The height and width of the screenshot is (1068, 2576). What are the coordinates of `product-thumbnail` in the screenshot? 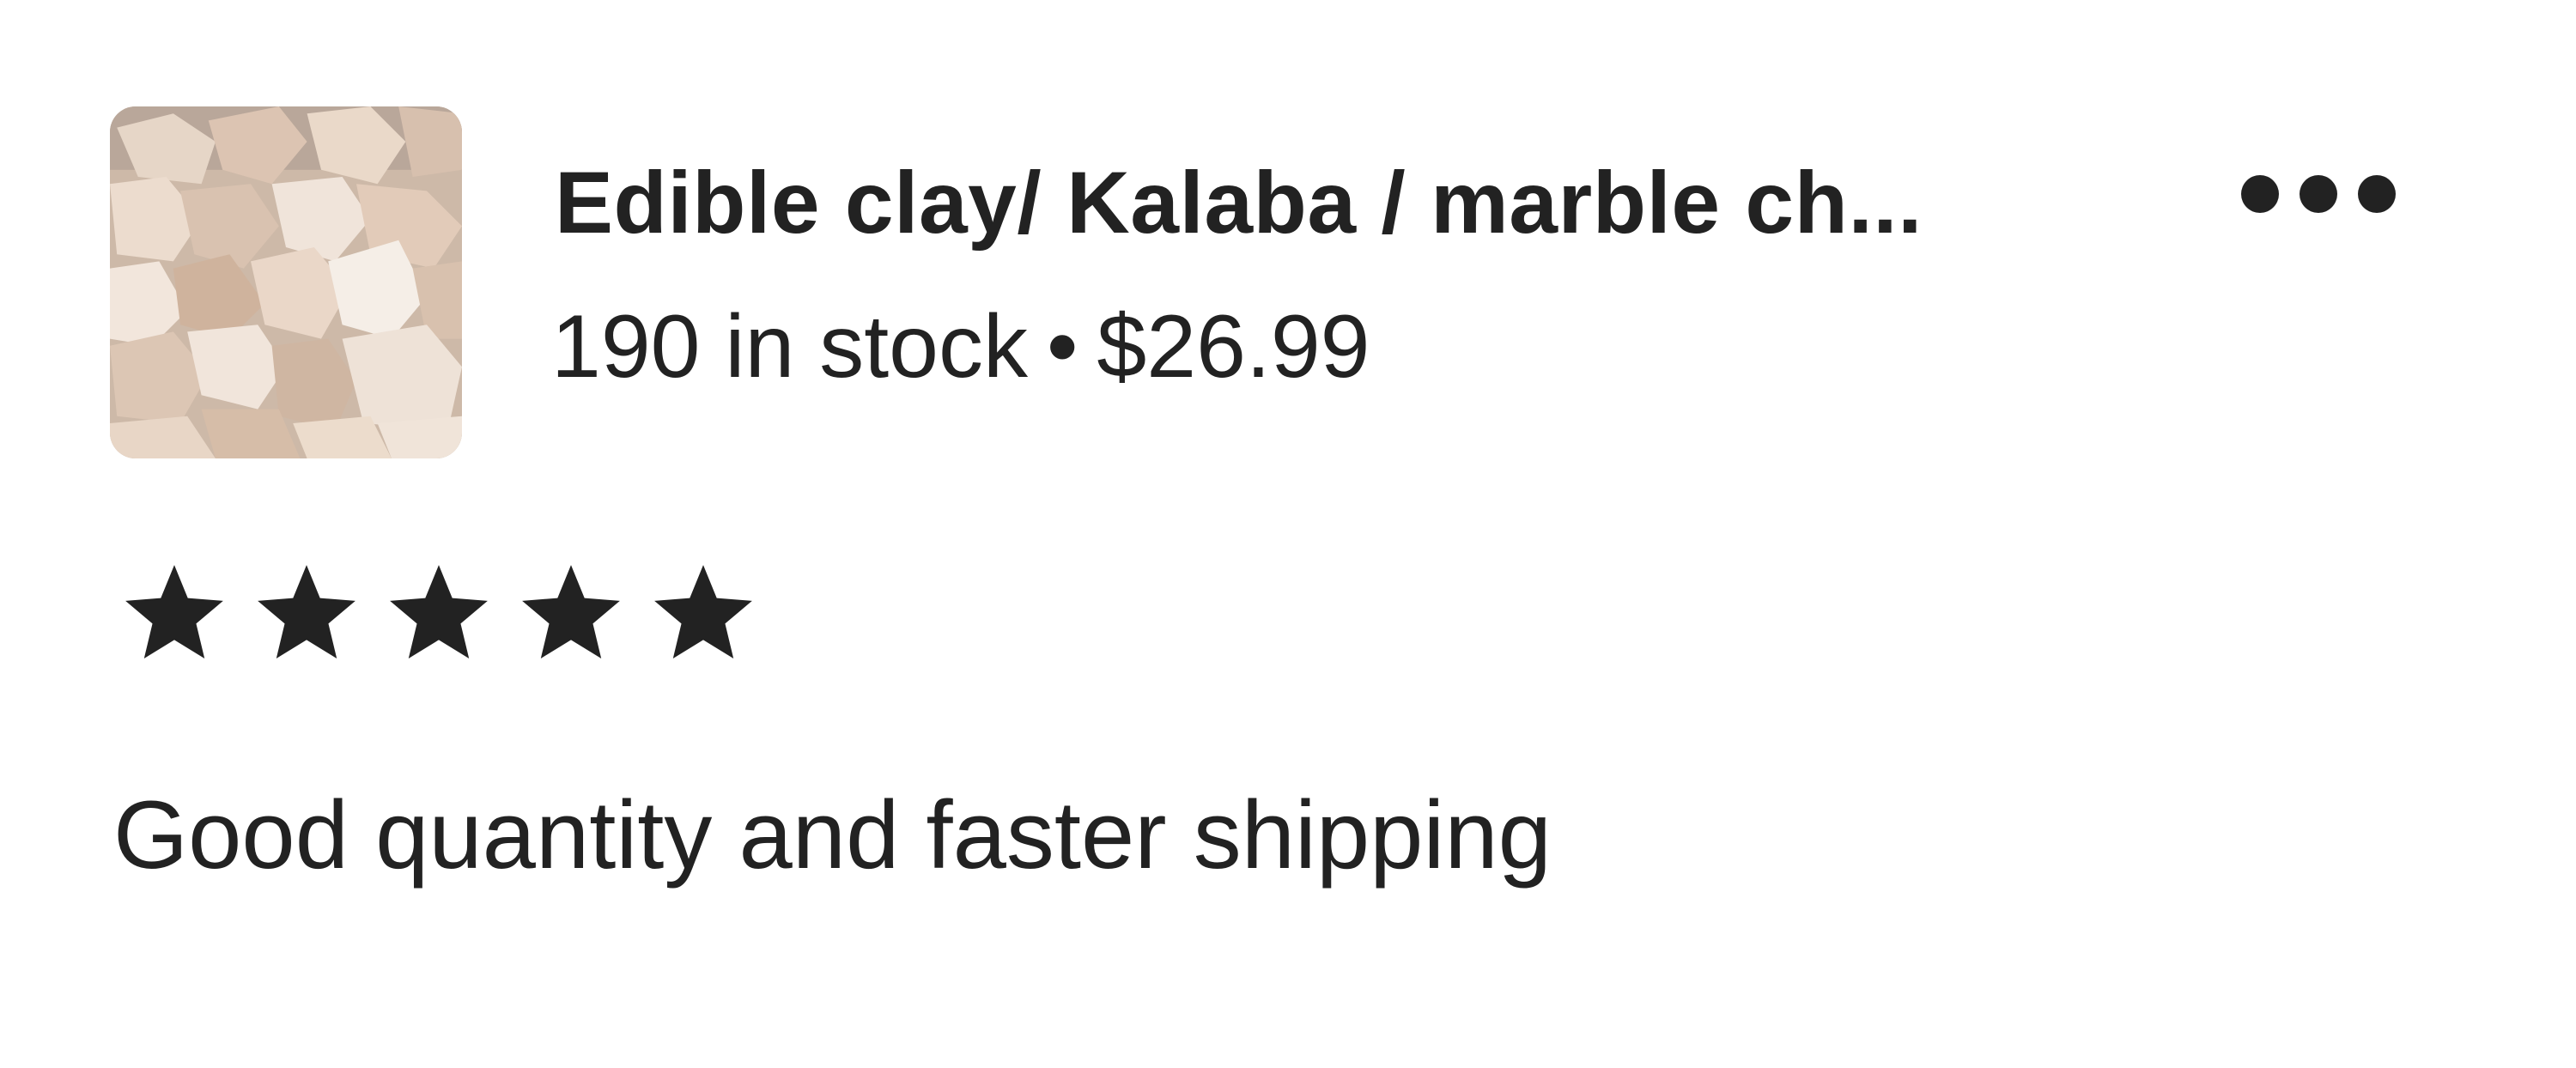 It's located at (286, 282).